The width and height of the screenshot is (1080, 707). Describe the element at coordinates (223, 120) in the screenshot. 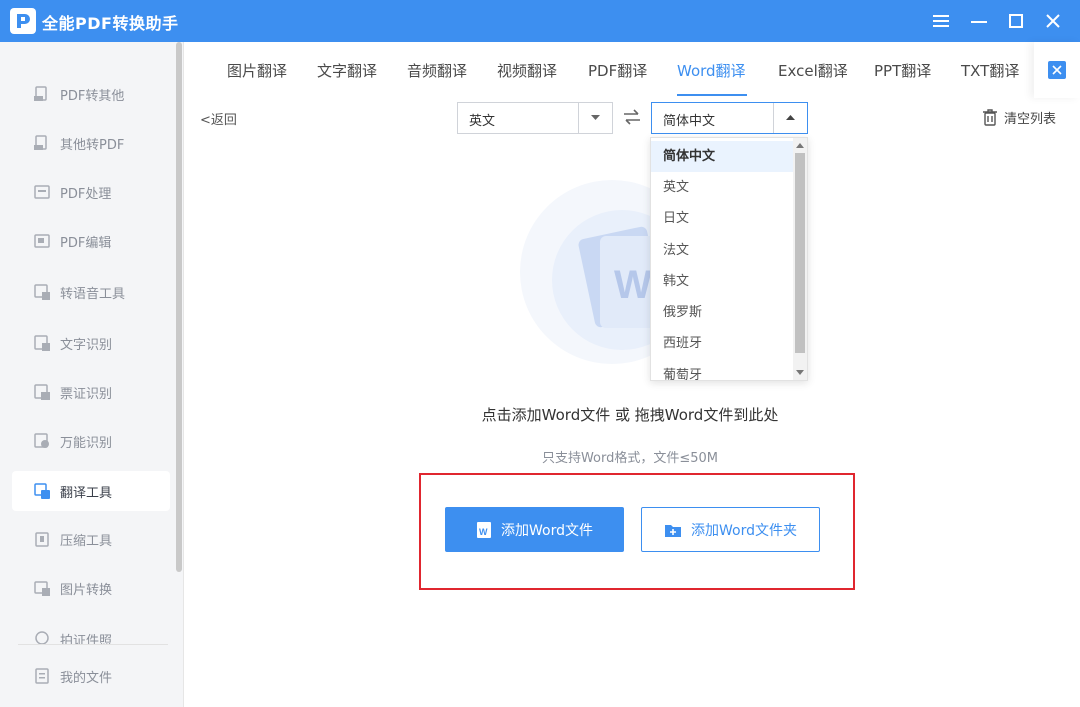

I see `back-label: 返回` at that location.